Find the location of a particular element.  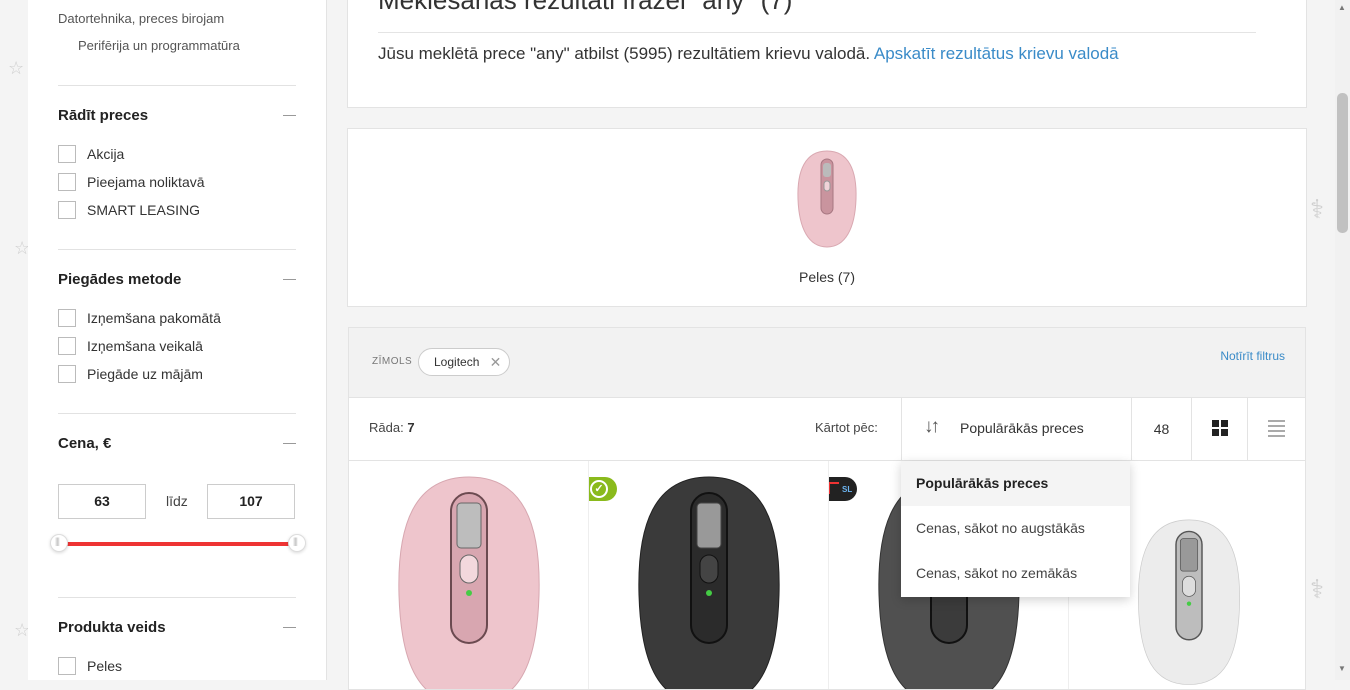

result-count: Rāda: 7 is located at coordinates (392, 427).